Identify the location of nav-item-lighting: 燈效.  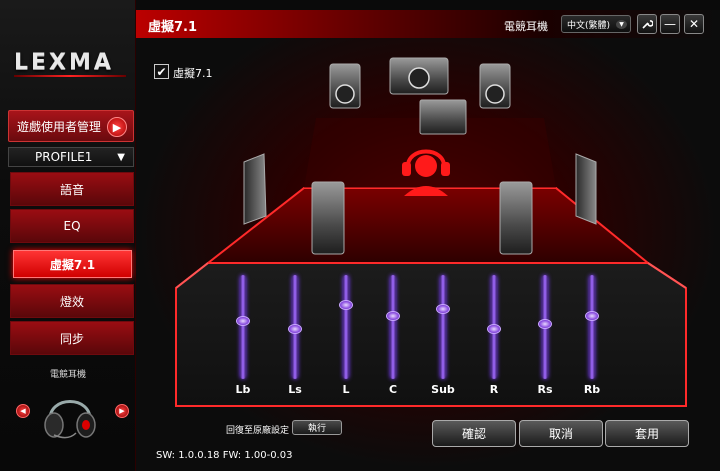
(72, 301).